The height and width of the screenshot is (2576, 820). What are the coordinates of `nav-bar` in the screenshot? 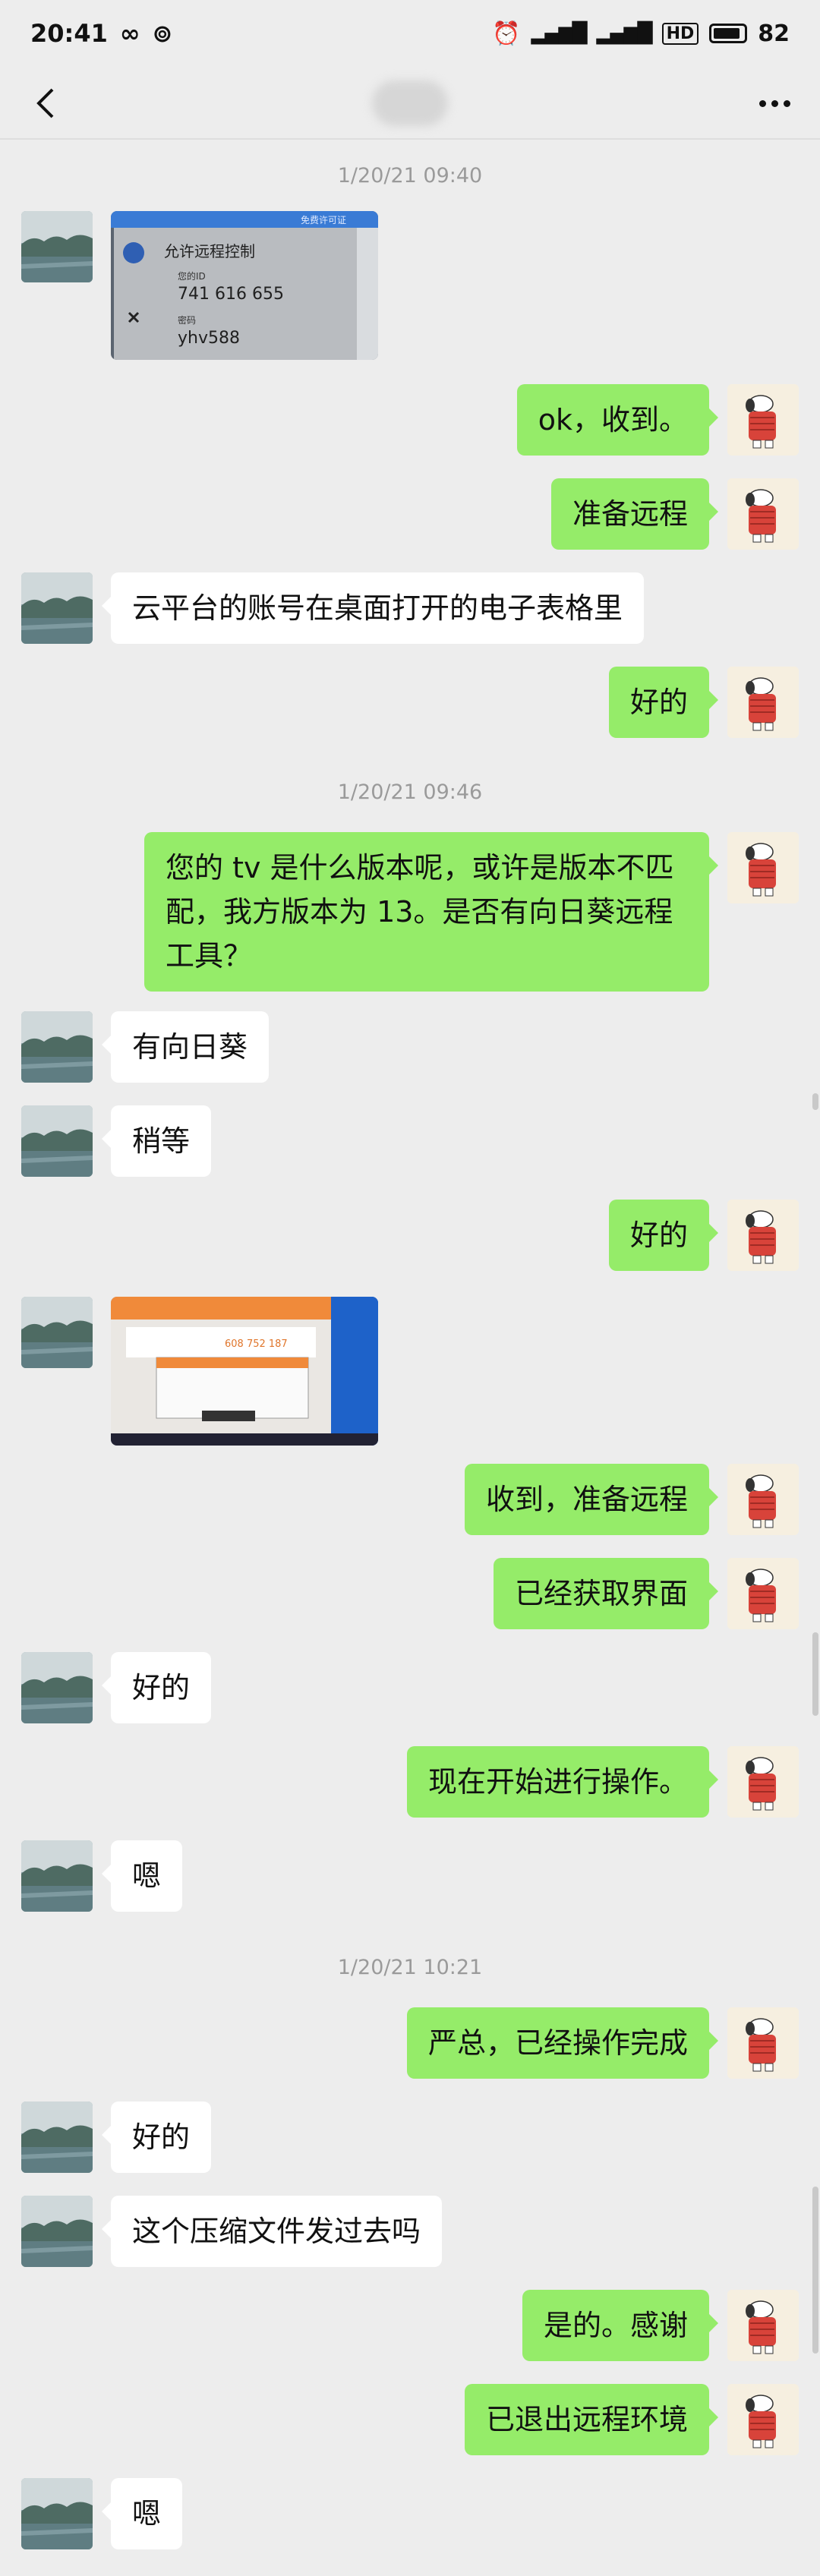 It's located at (410, 103).